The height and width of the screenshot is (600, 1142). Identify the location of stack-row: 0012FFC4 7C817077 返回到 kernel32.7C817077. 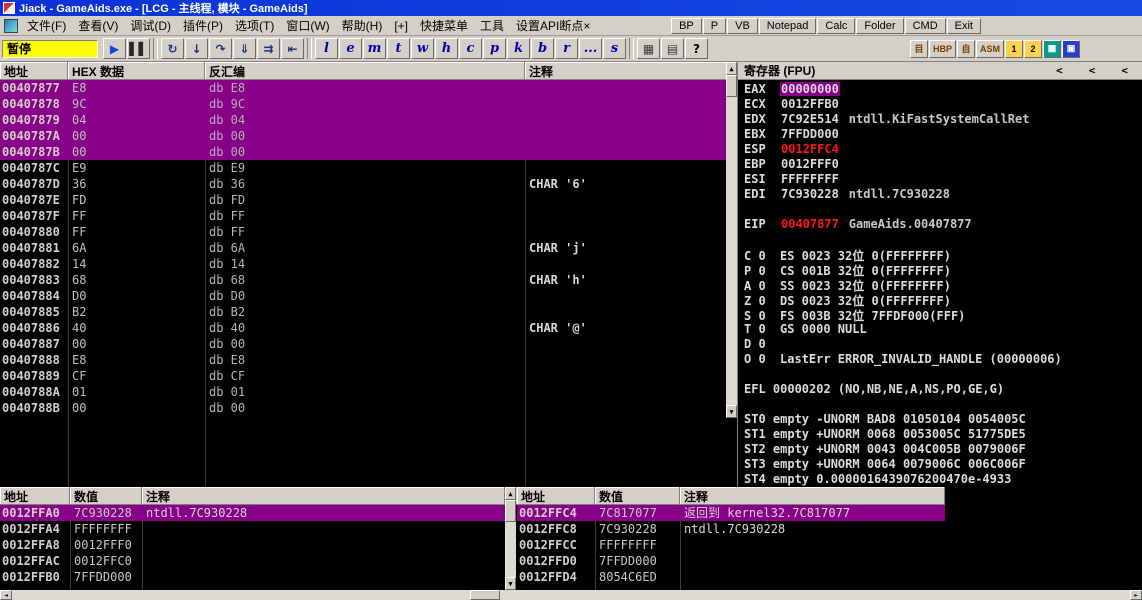
(731, 513).